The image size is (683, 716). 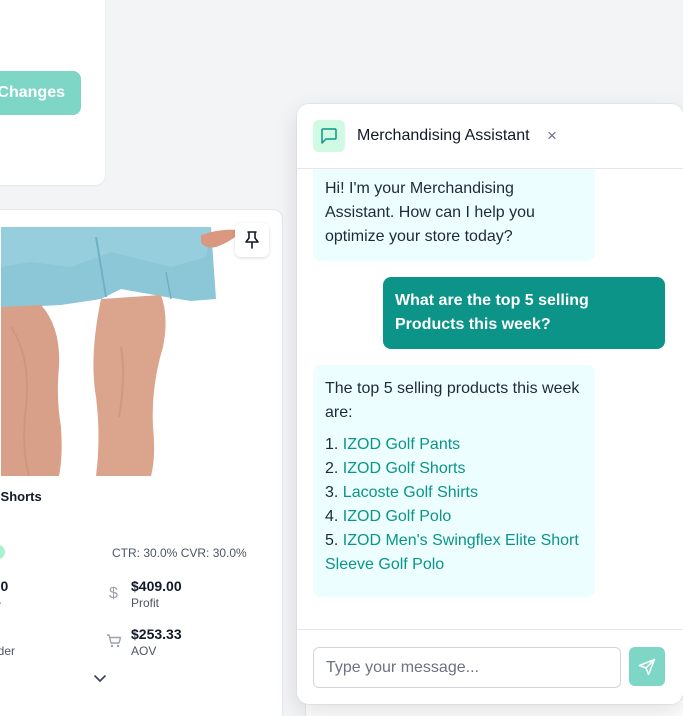 I want to click on revenue-label: nue, so click(x=0, y=603).